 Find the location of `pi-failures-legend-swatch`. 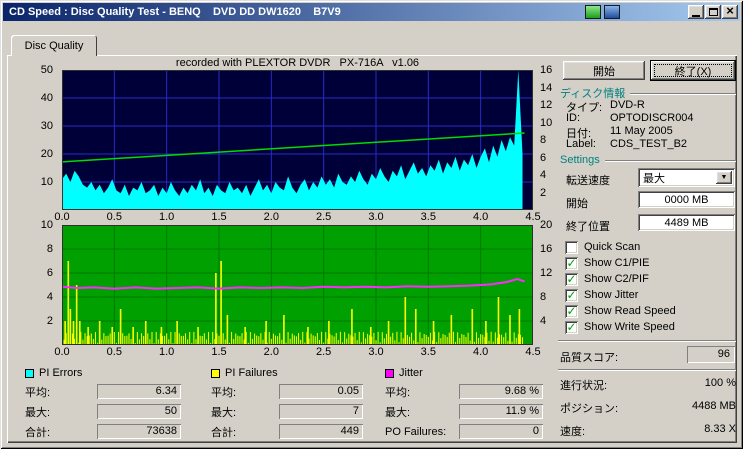

pi-failures-legend-swatch is located at coordinates (215, 373).